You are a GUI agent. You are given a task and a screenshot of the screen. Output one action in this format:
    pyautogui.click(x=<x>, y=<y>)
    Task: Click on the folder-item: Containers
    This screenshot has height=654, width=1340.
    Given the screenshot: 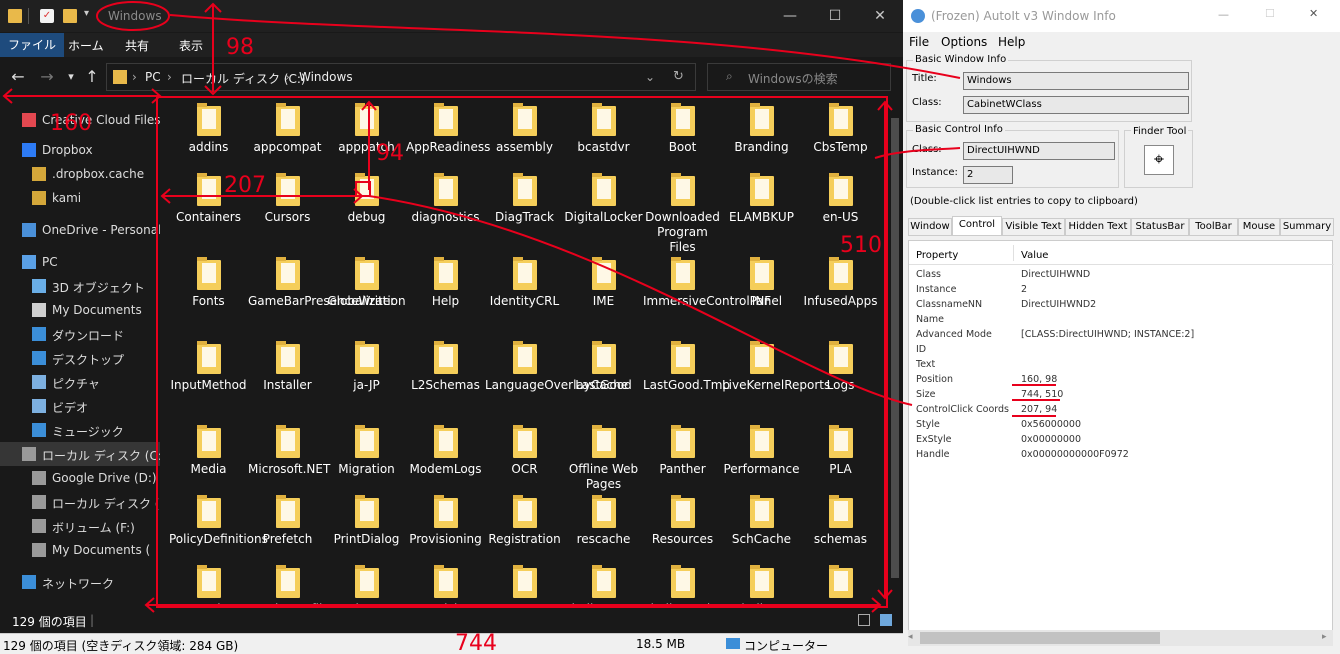 What is the action you would take?
    pyautogui.click(x=208, y=199)
    